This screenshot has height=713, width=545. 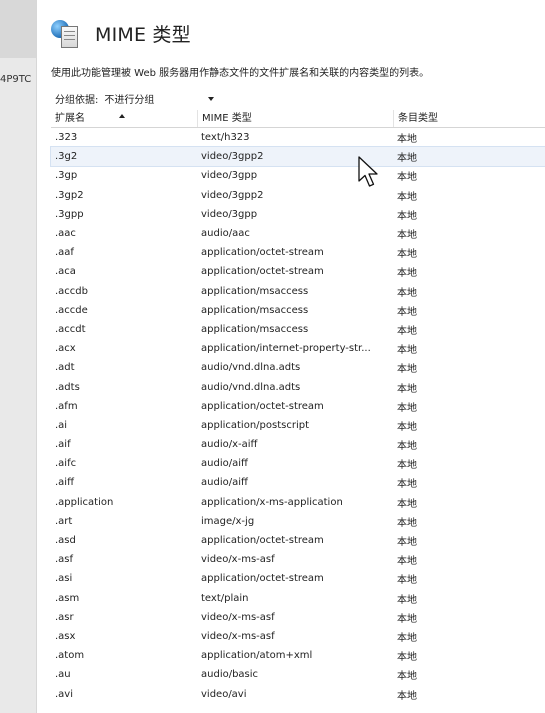 I want to click on table-row: .accdb application/msaccess 本地, so click(x=298, y=291).